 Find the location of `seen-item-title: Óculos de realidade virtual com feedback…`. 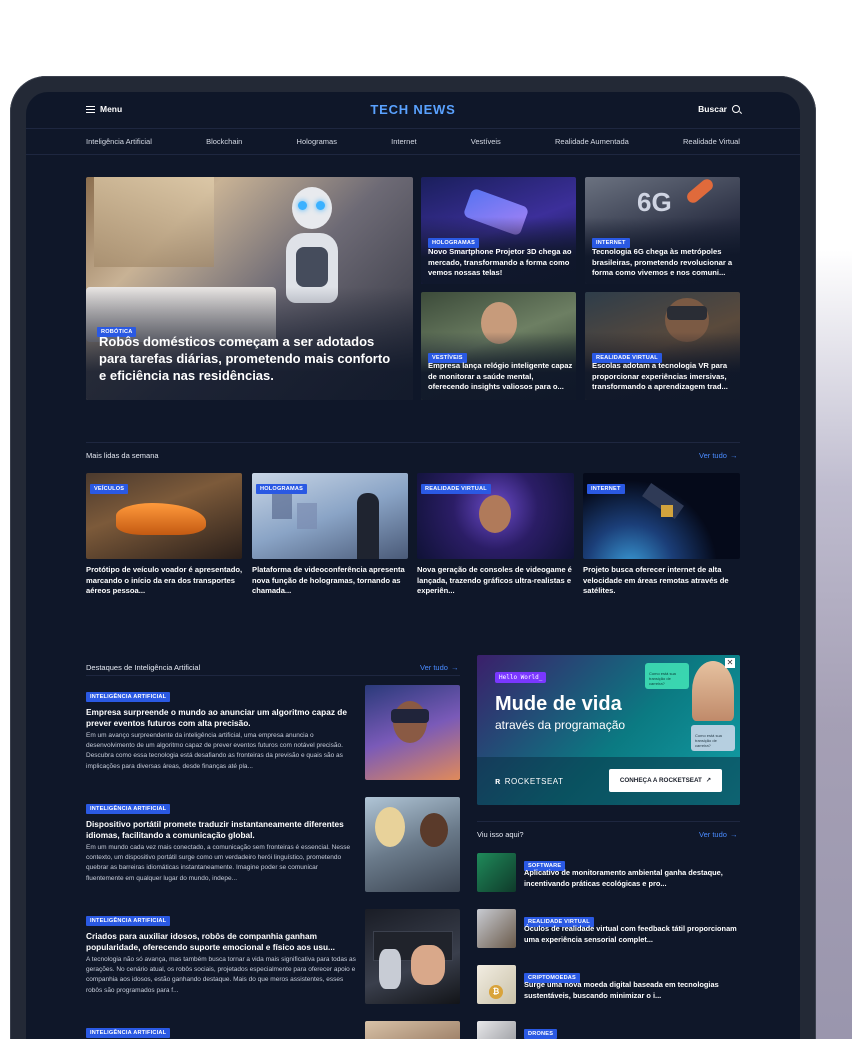

seen-item-title: Óculos de realidade virtual com feedback… is located at coordinates (632, 934).